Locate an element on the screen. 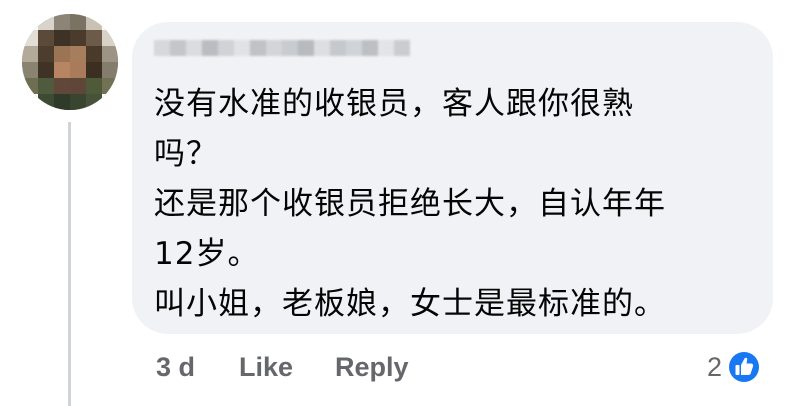  pixelated-avatar-image is located at coordinates (70, 62).